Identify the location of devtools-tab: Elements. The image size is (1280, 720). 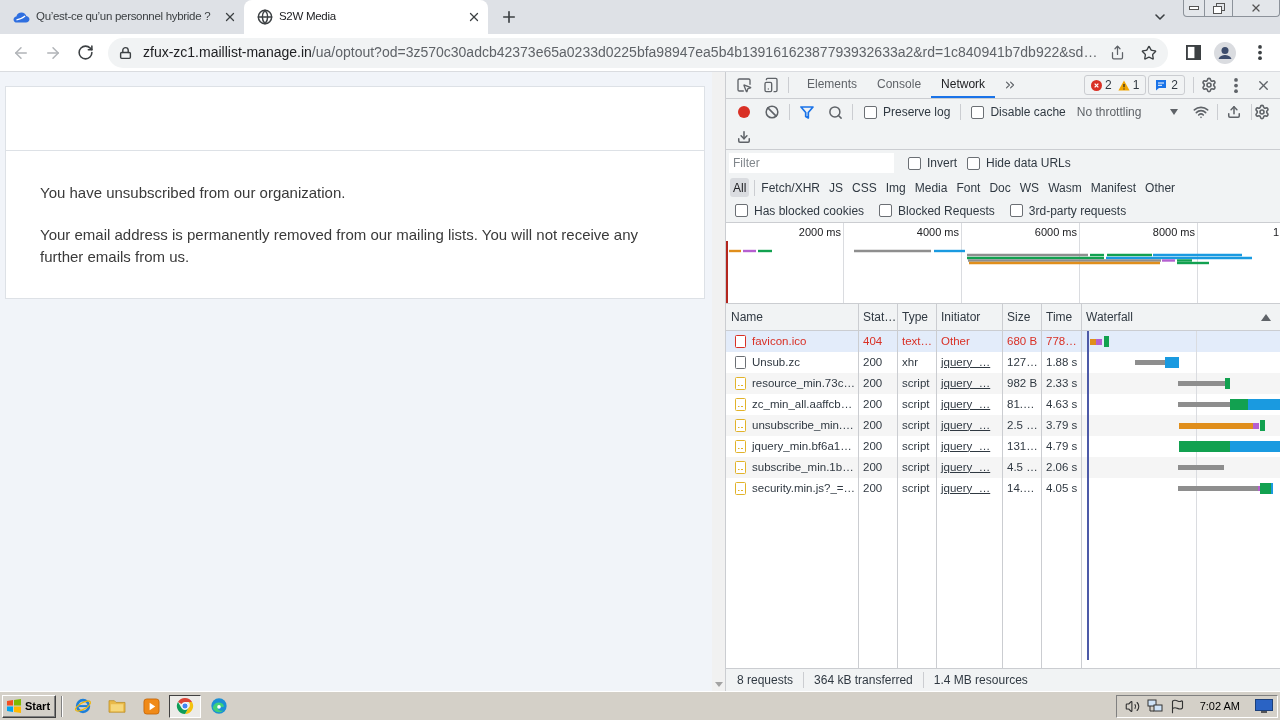
(832, 85).